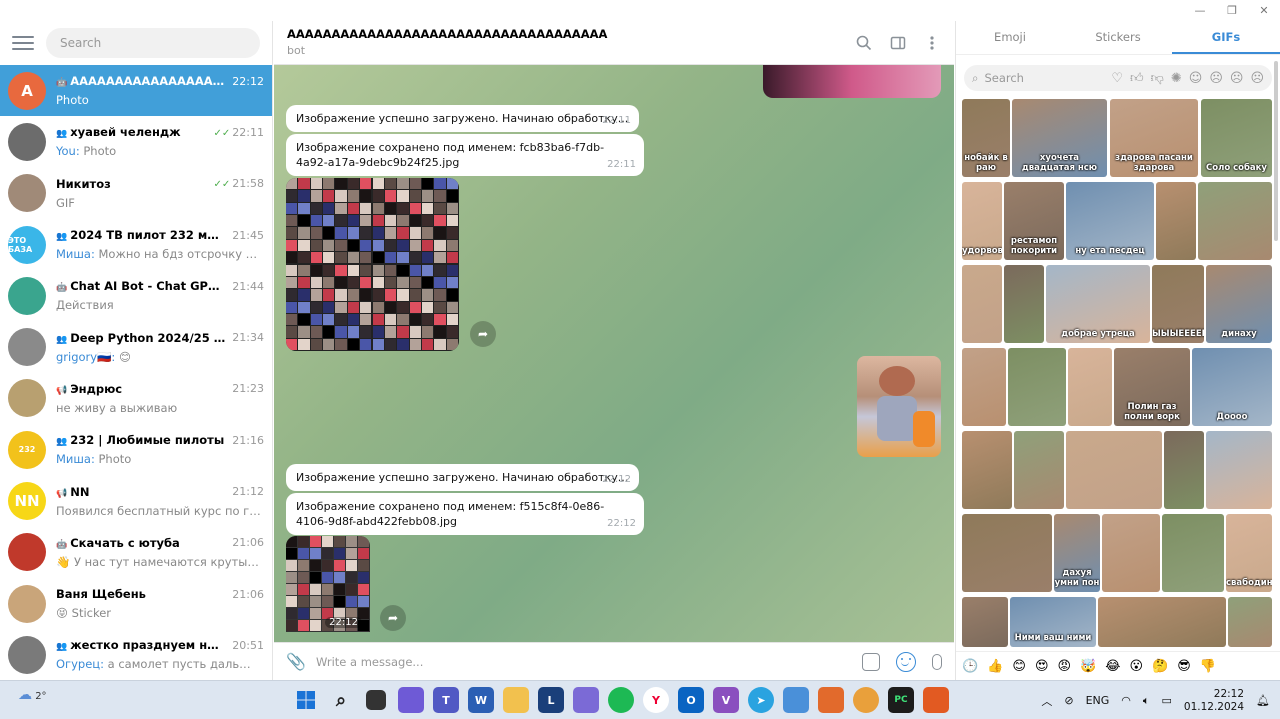 The height and width of the screenshot is (719, 1280). I want to click on sidebar-toggle-icon, so click(898, 43).